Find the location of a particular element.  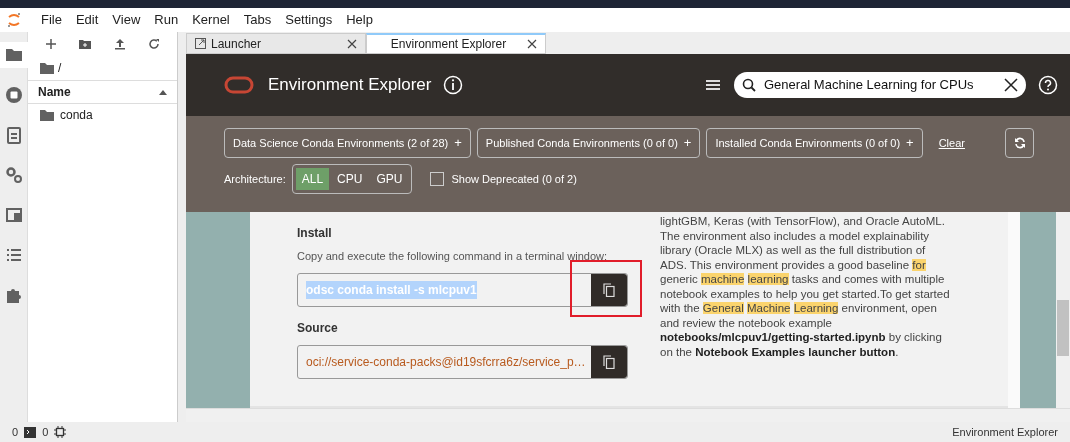

chip-icon is located at coordinates (60, 432).